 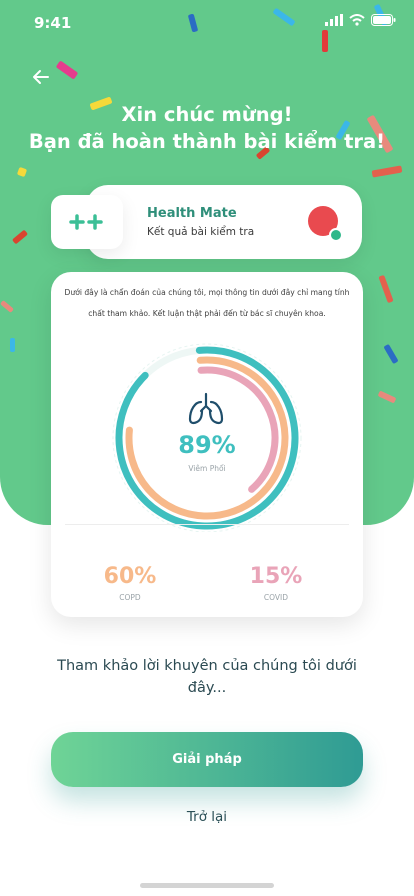 I want to click on back-arrow-icon, so click(x=41, y=77).